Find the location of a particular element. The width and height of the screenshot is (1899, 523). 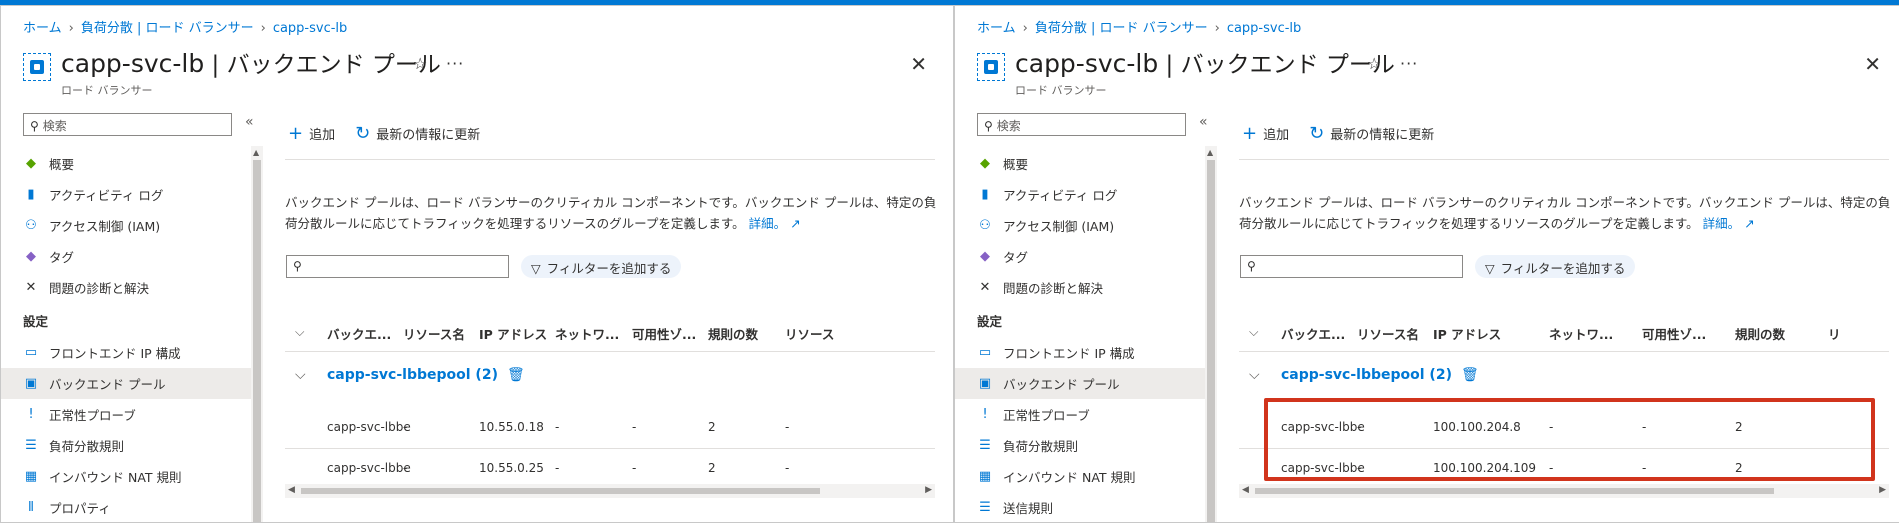

column-header-more: リソース is located at coordinates (809, 333).